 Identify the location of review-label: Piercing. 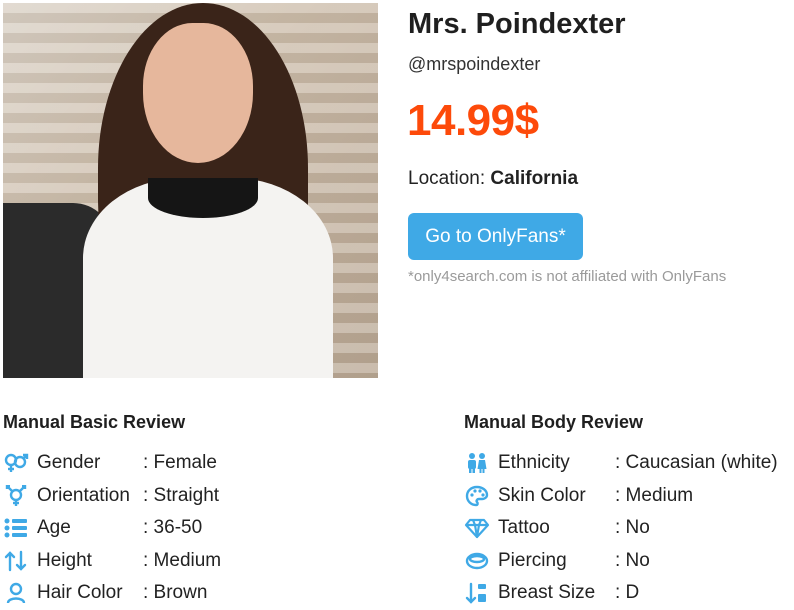
(532, 560).